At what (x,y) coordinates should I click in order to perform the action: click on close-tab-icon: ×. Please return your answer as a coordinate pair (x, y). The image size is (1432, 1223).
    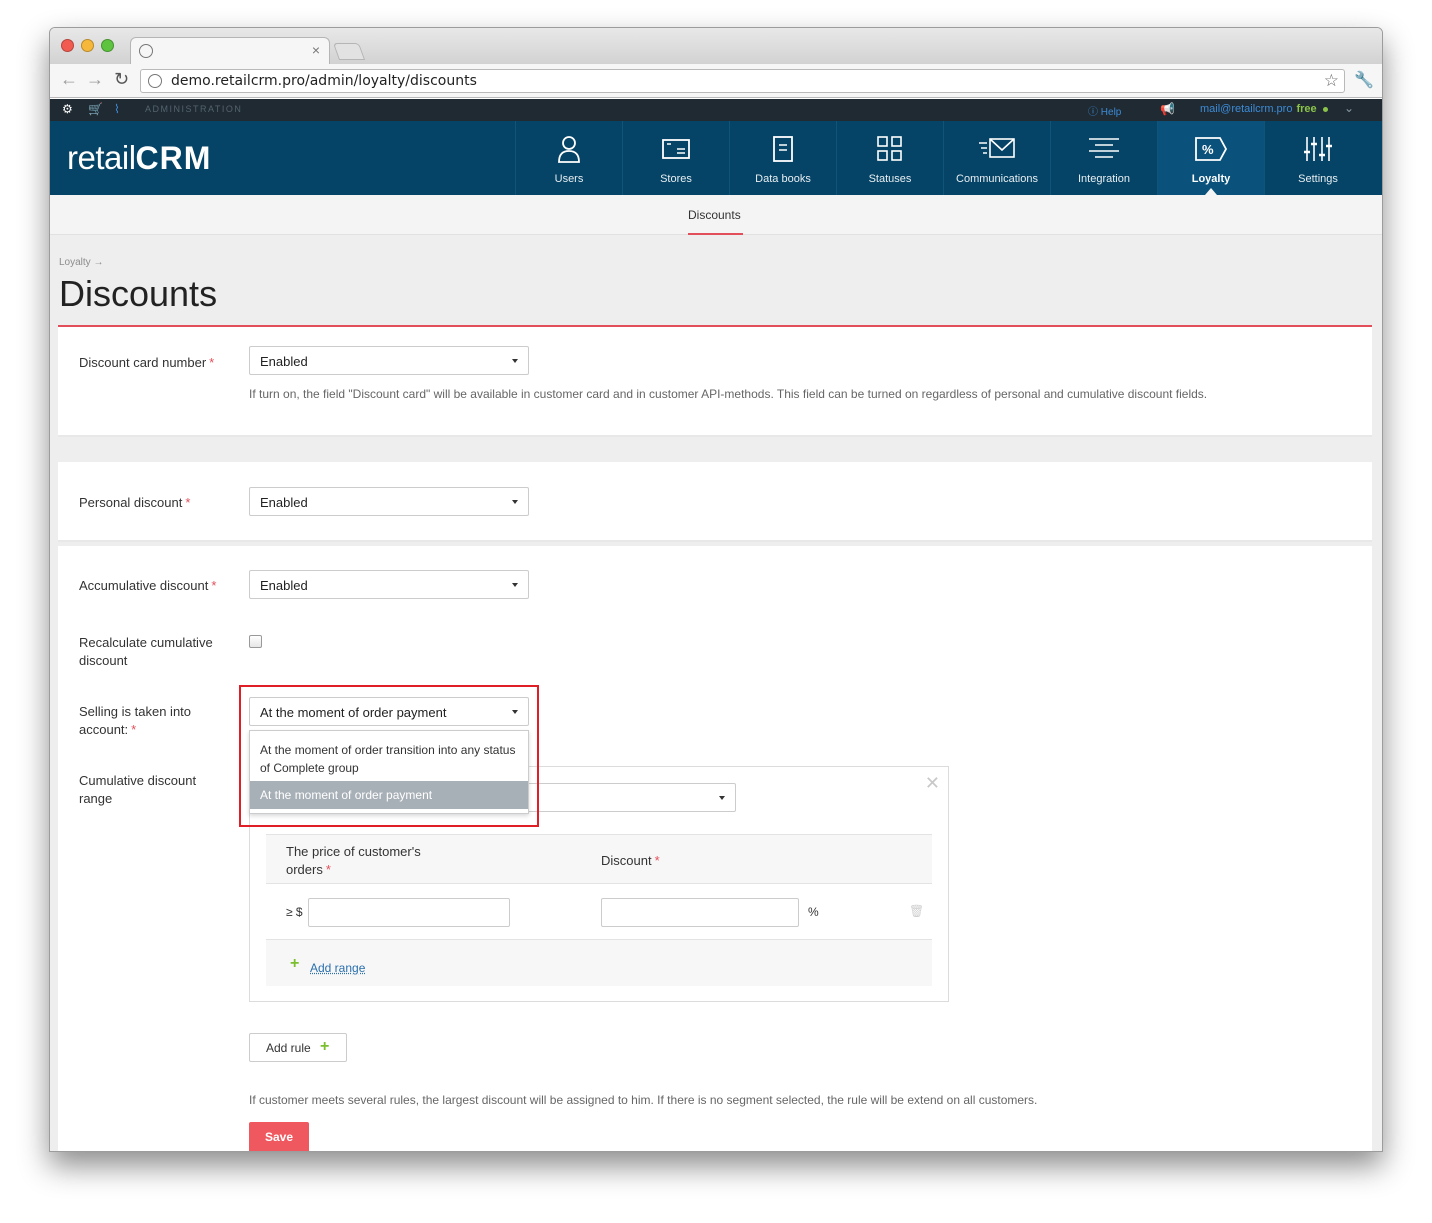
    Looking at the image, I should click on (316, 50).